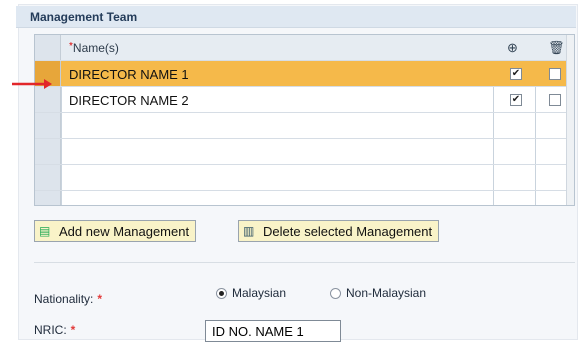 This screenshot has height=342, width=583. What do you see at coordinates (221, 293) in the screenshot?
I see `radio-malaysian` at bounding box center [221, 293].